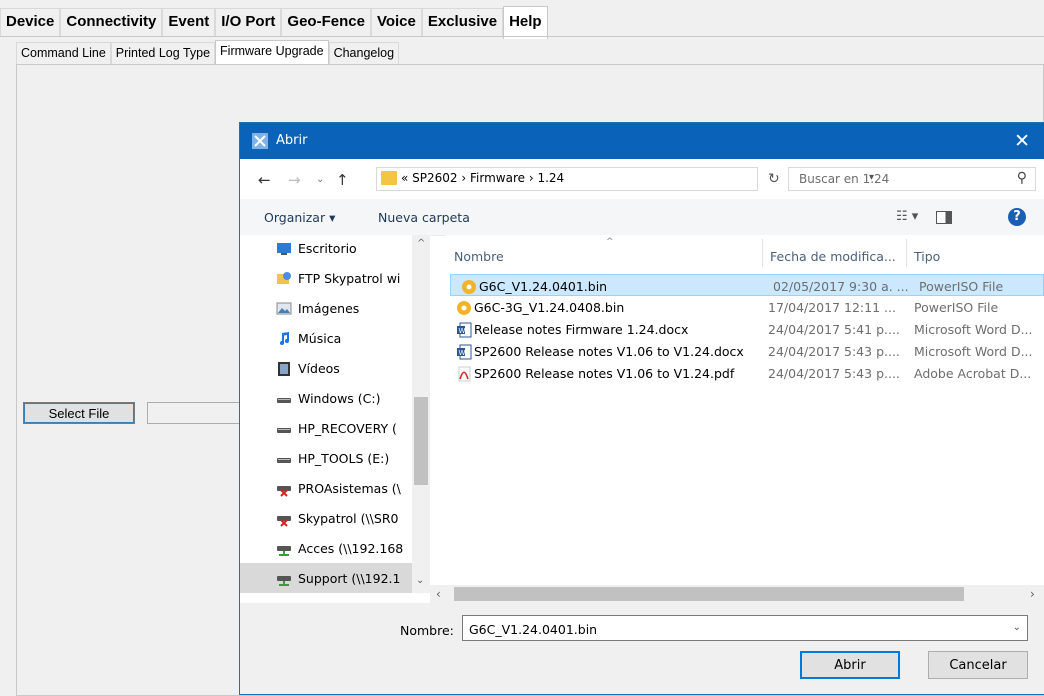  What do you see at coordinates (351, 428) in the screenshot?
I see `nav-item-drive: HP_RECOVERY (` at bounding box center [351, 428].